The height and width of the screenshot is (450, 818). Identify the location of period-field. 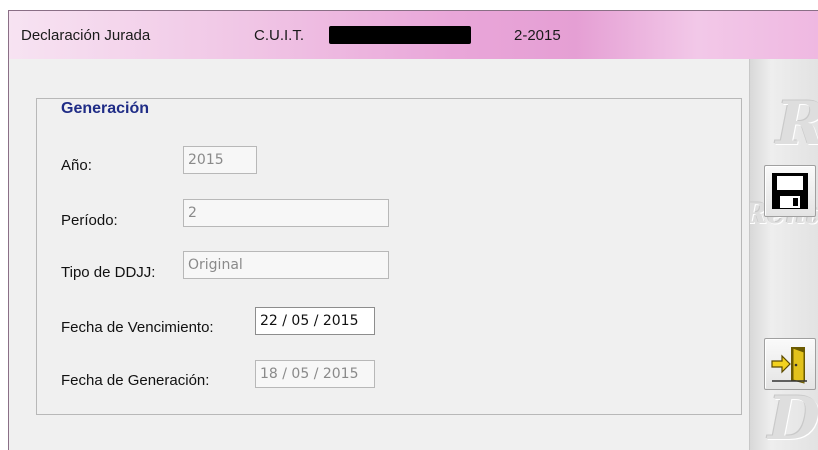
(286, 213).